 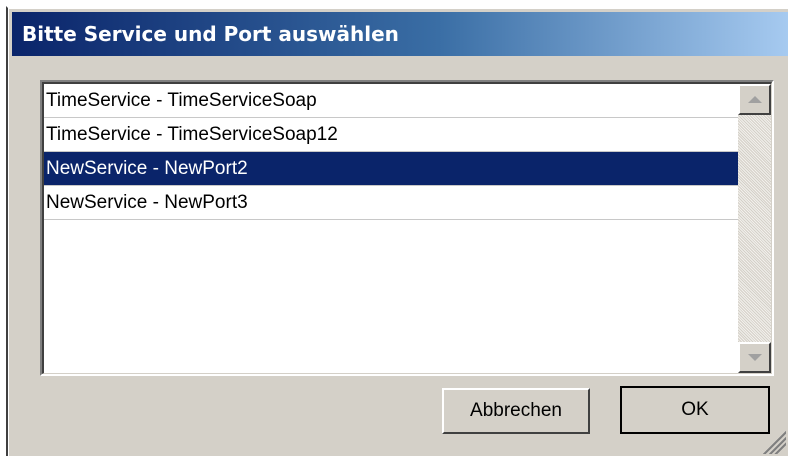 What do you see at coordinates (391, 101) in the screenshot?
I see `list-item: TimeService - TimeServiceSoap` at bounding box center [391, 101].